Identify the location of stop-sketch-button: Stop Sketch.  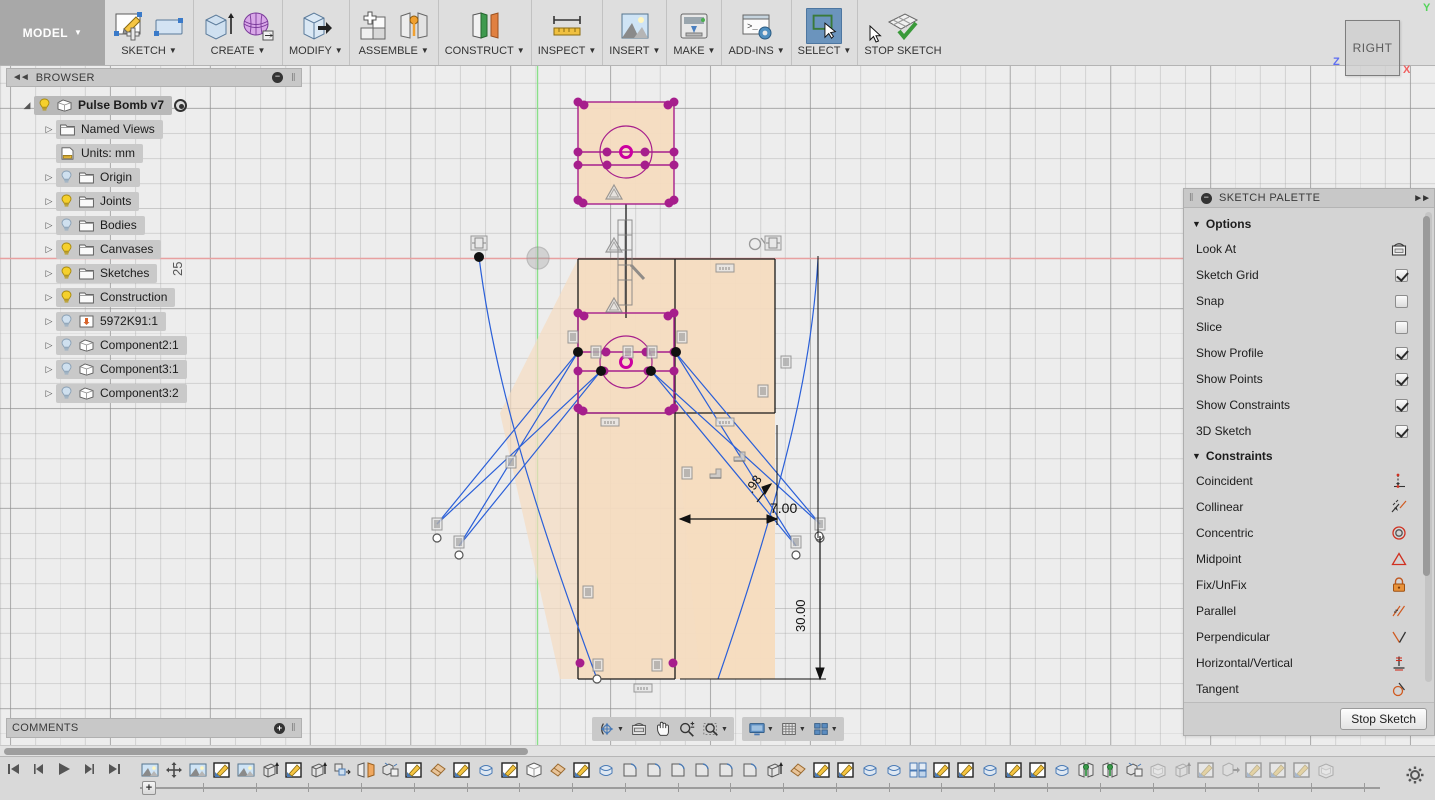
(1383, 719).